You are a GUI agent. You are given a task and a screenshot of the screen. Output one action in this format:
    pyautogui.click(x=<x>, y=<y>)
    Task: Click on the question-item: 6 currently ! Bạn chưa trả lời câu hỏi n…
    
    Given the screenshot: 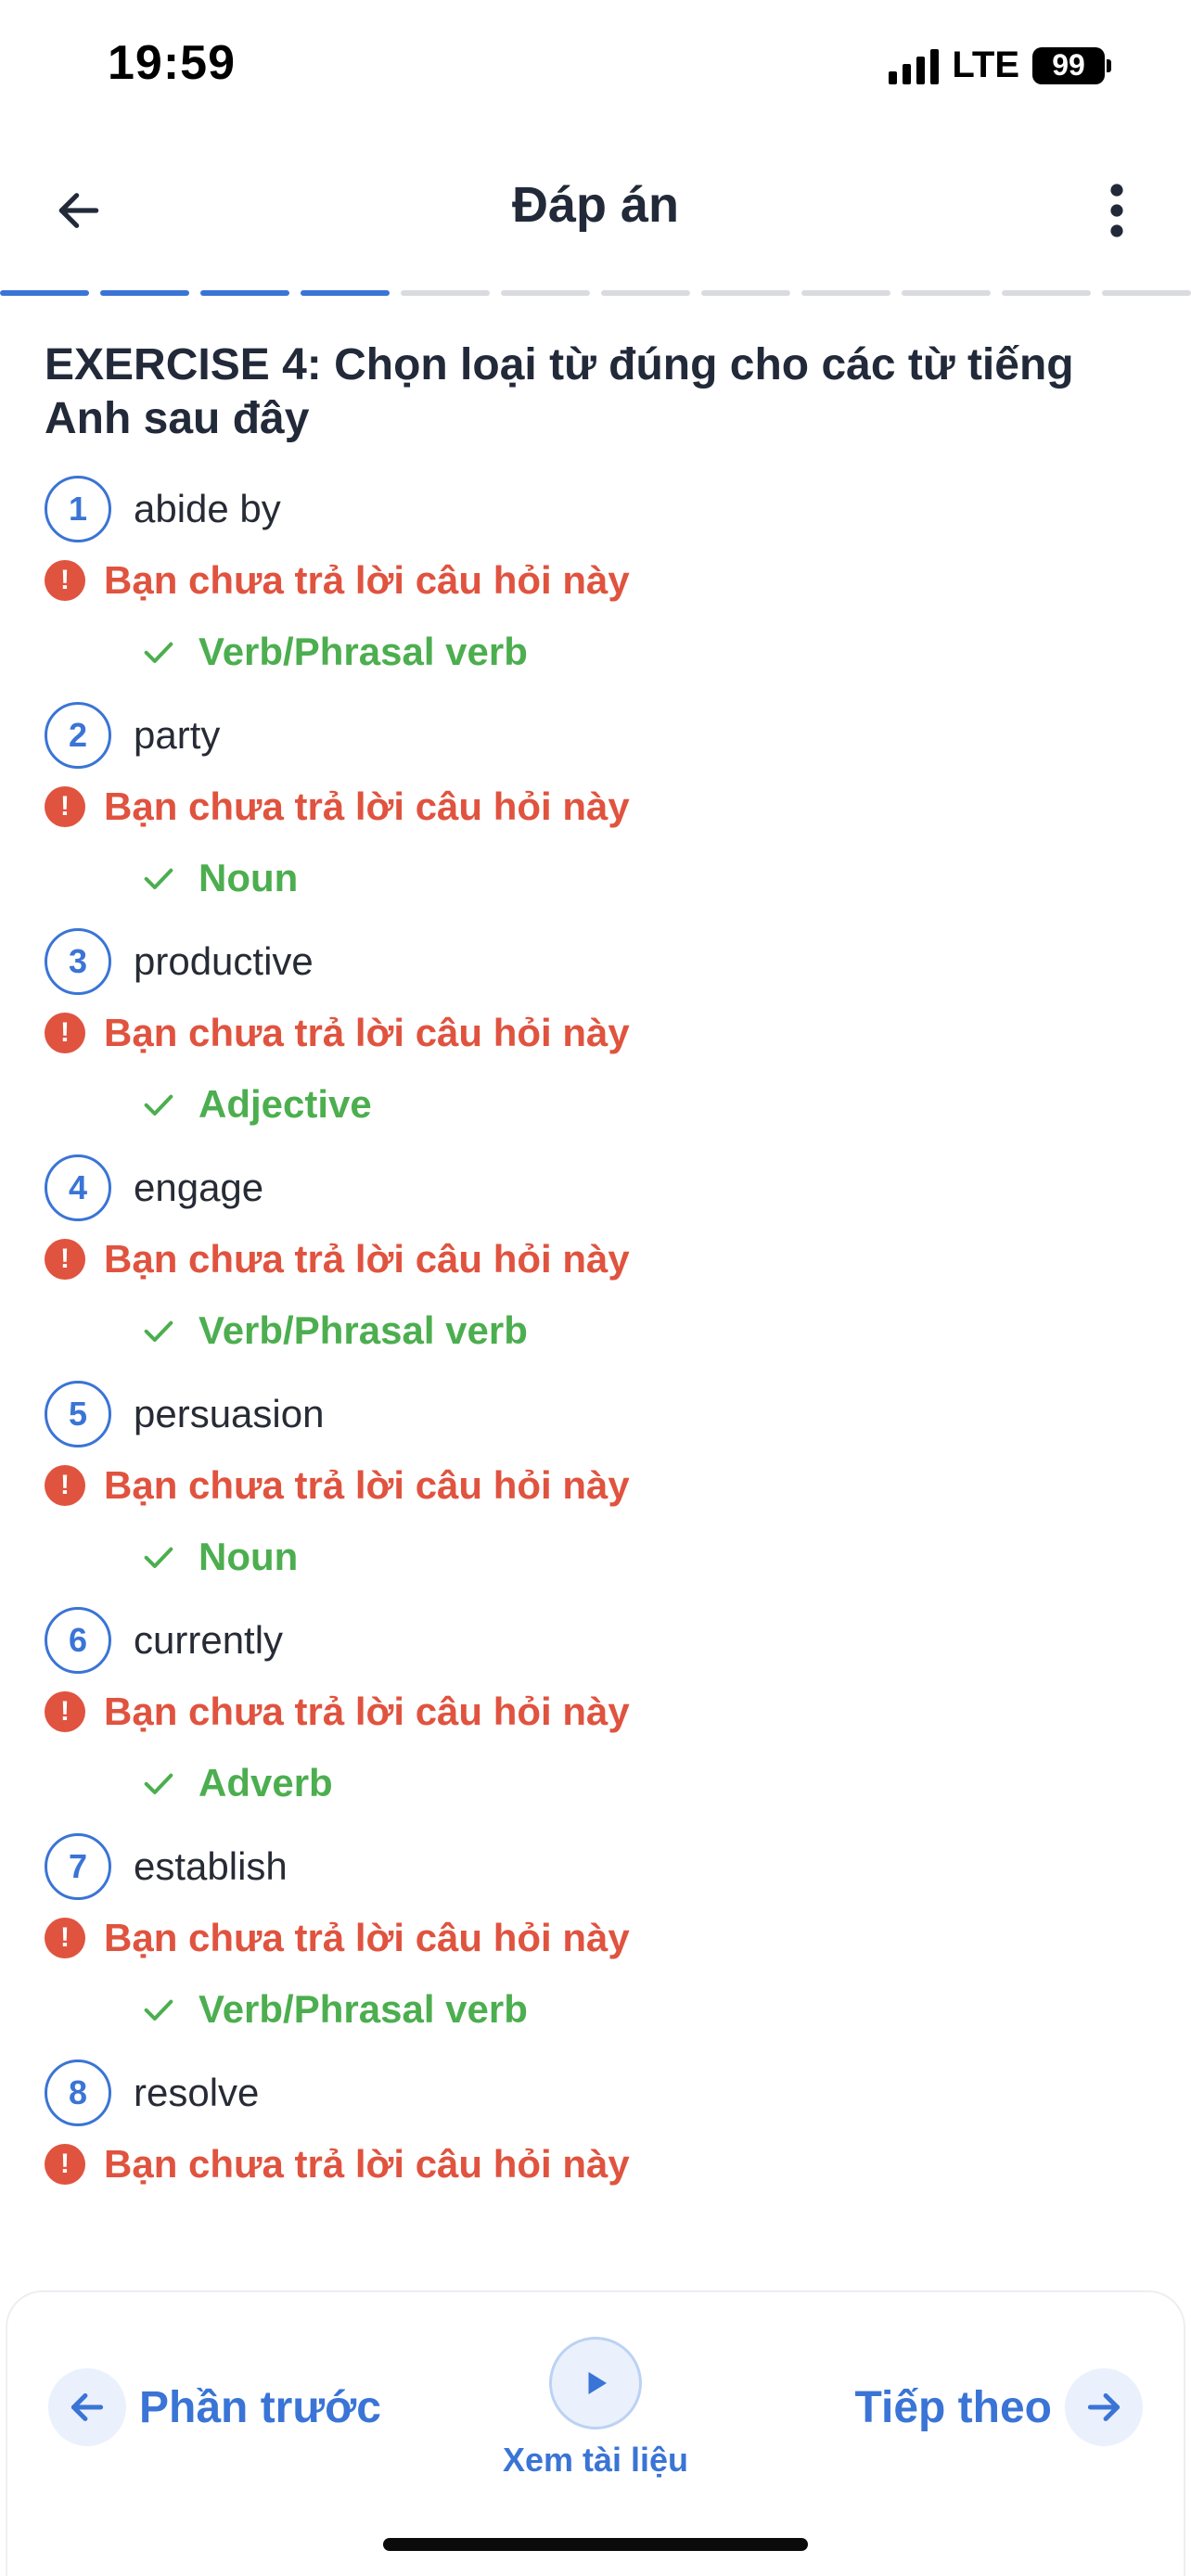 What is the action you would take?
    pyautogui.click(x=597, y=1712)
    